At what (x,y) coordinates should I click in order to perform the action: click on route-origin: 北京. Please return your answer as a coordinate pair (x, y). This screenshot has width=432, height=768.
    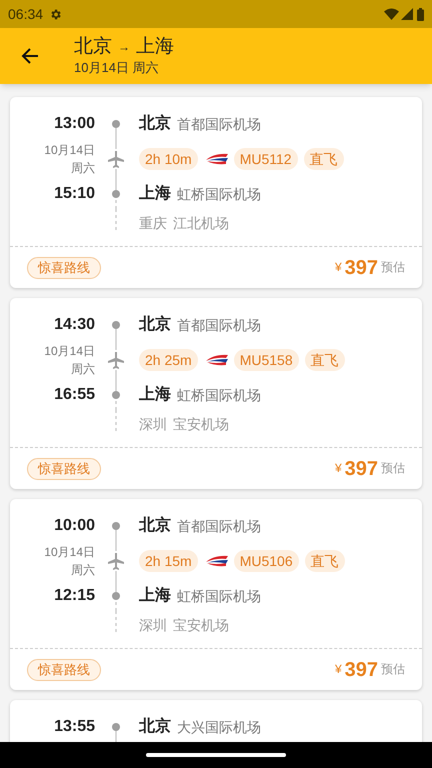
    Looking at the image, I should click on (93, 47).